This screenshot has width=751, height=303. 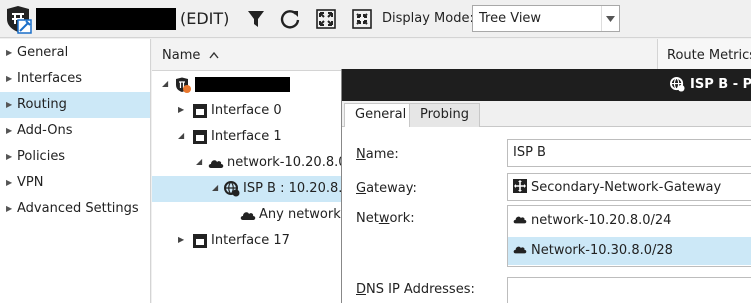 I want to click on nav-item-add-ons: ▶ Add-Ons, so click(x=75, y=131).